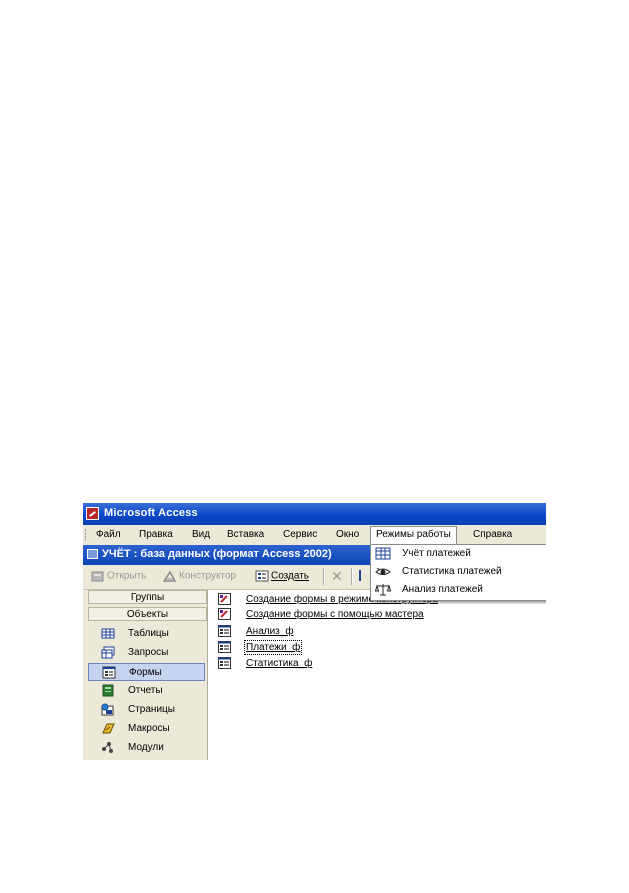 The height and width of the screenshot is (893, 629). I want to click on menu-item-payments-statistics: Статистика платежей, so click(458, 571).